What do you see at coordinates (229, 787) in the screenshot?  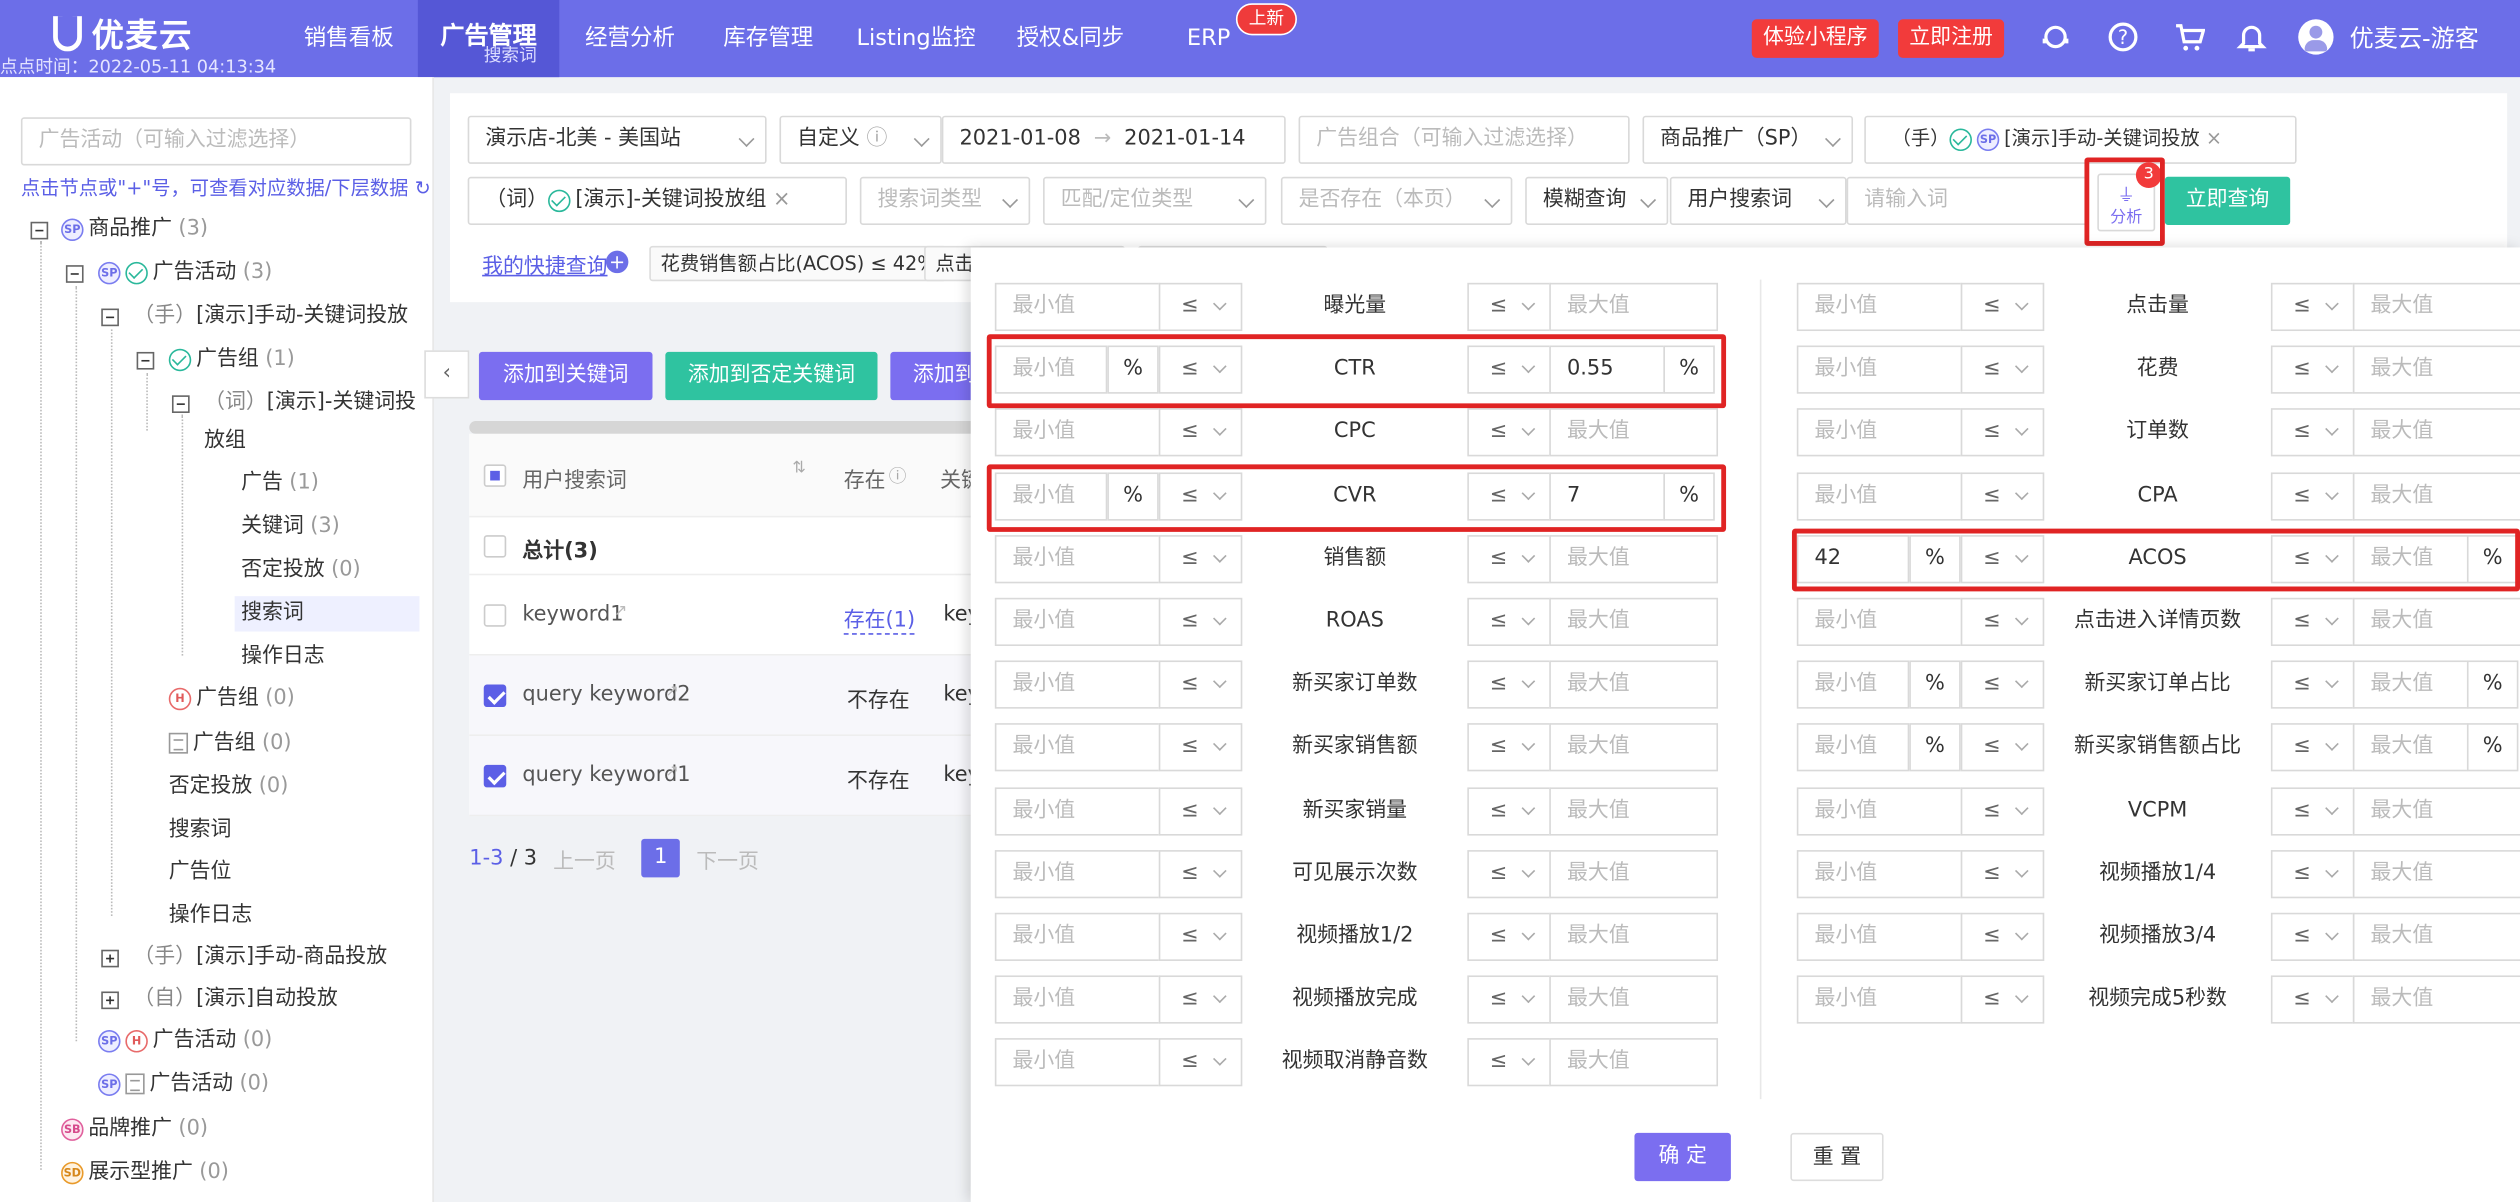 I see `tree-node-campaign-negative: 否定投放 (0)` at bounding box center [229, 787].